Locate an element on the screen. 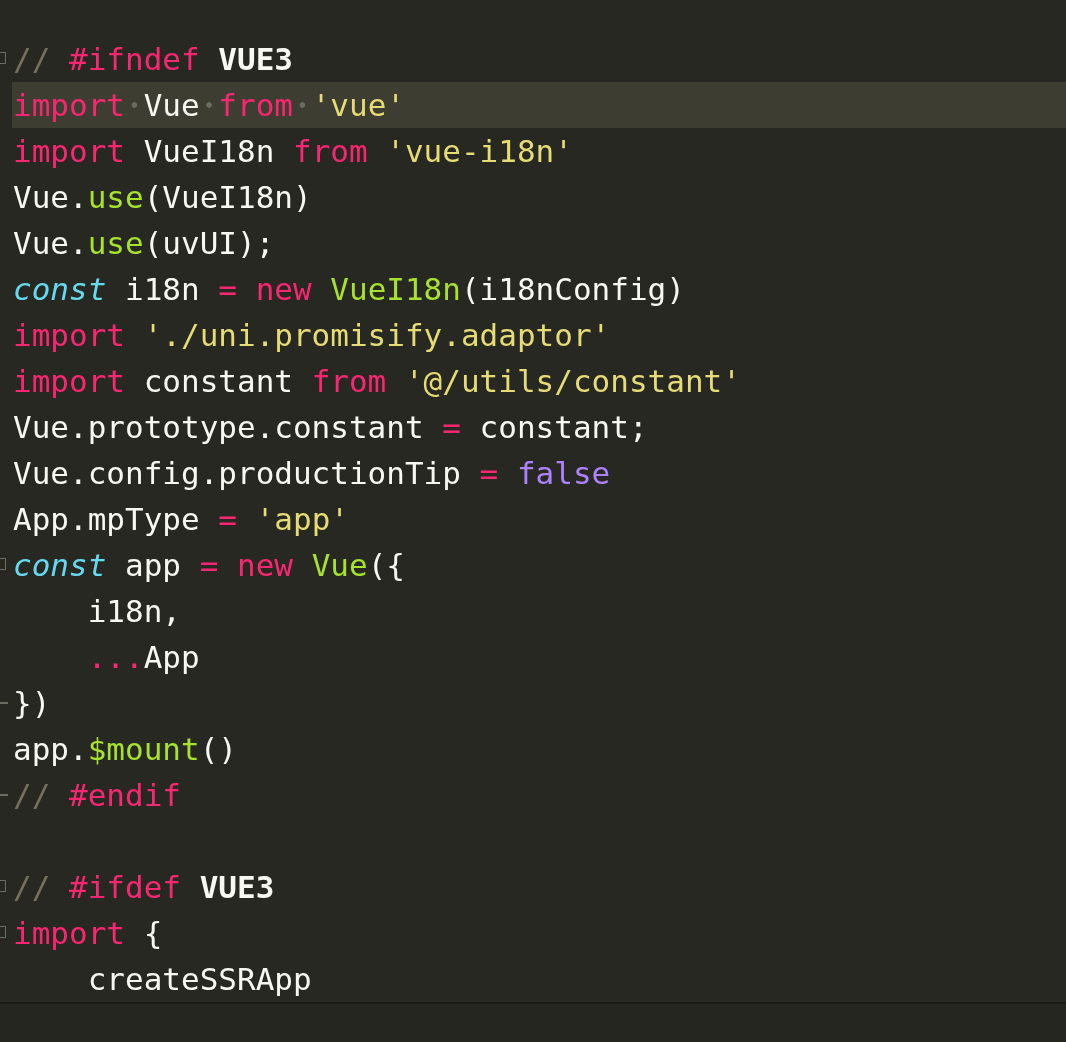 This screenshot has height=1042, width=1066. code-line: import './uni.promisify.adaptor' is located at coordinates (312, 335).